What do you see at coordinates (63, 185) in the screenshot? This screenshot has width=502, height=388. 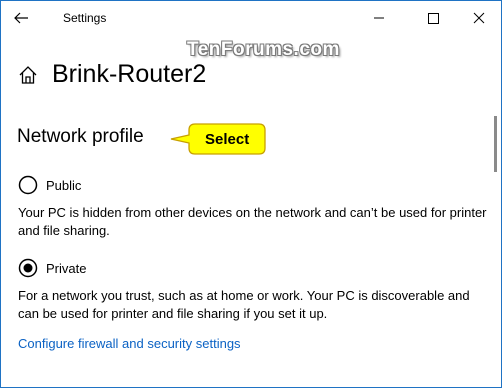 I see `public-radio-label: Public` at bounding box center [63, 185].